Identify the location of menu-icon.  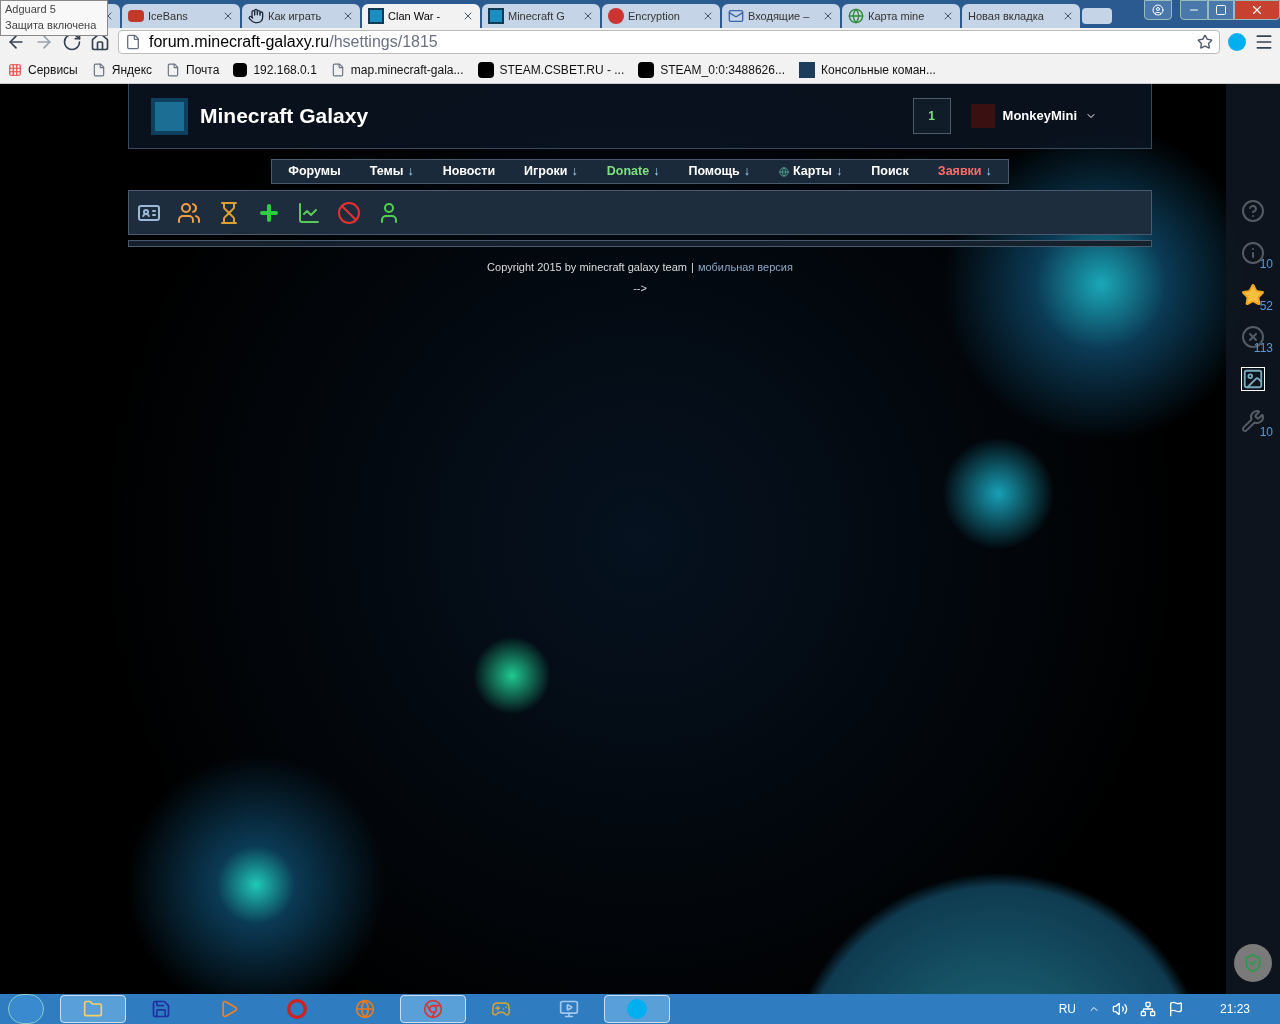
(1264, 42).